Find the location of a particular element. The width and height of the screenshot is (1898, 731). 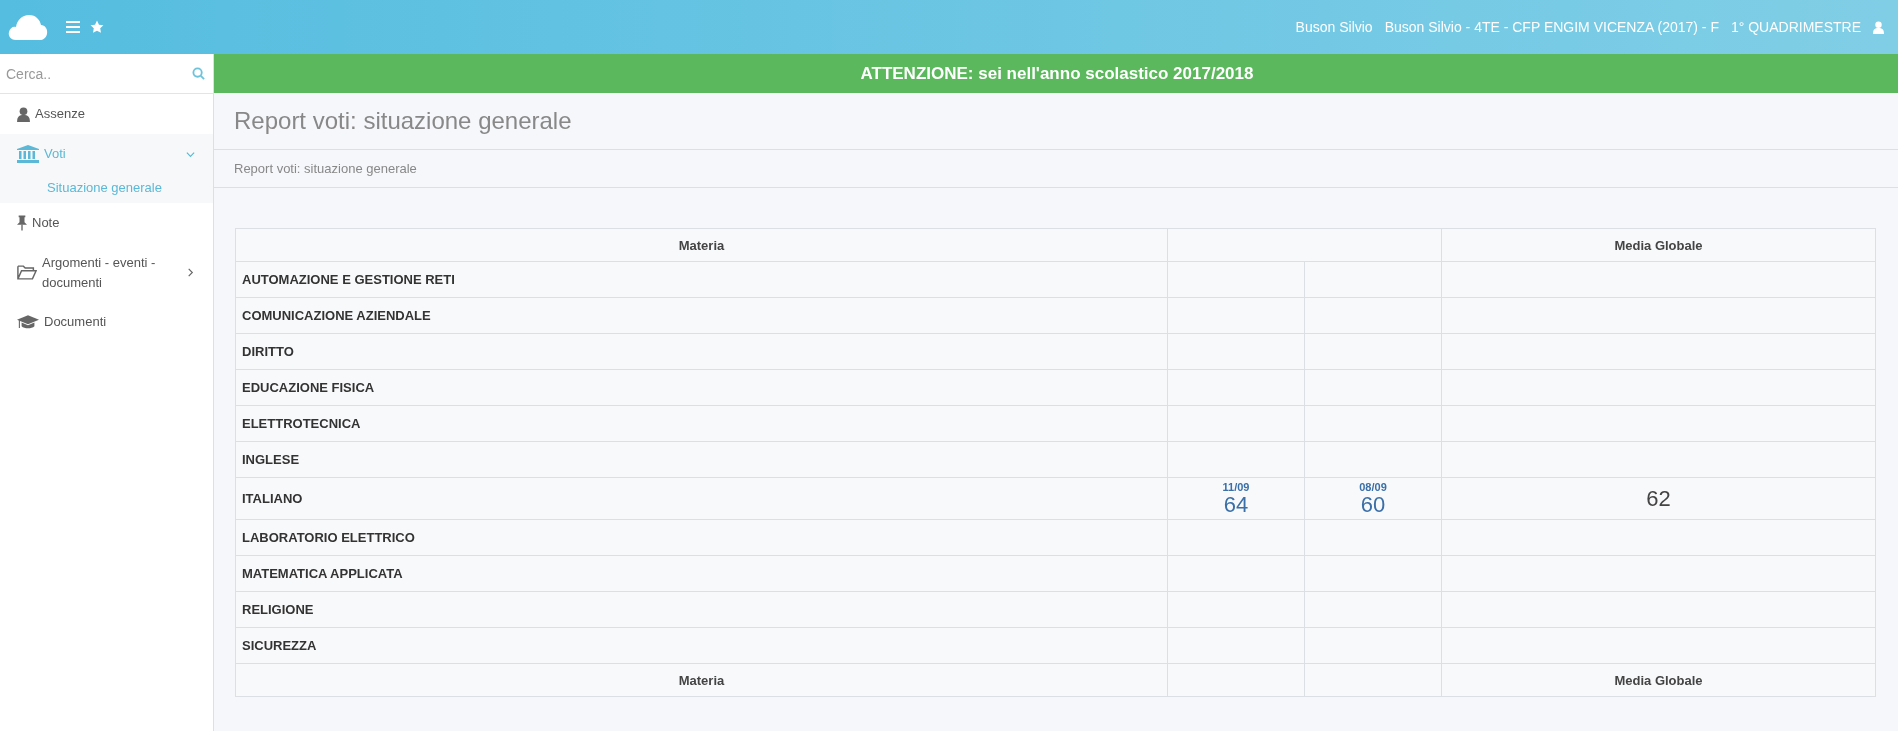

column-footer: Media Globale is located at coordinates (1658, 680).